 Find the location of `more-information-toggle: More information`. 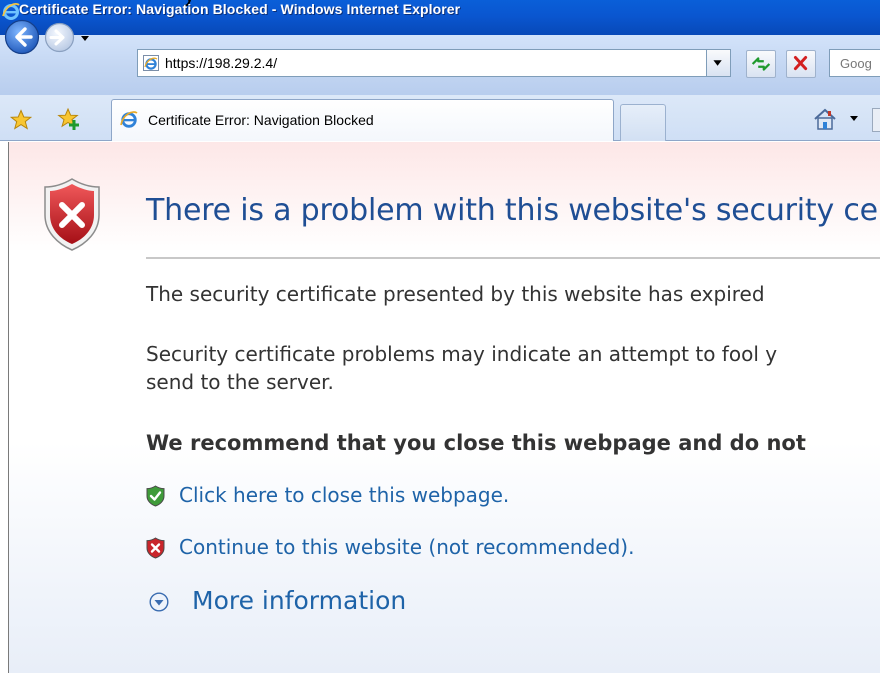

more-information-toggle: More information is located at coordinates (299, 602).